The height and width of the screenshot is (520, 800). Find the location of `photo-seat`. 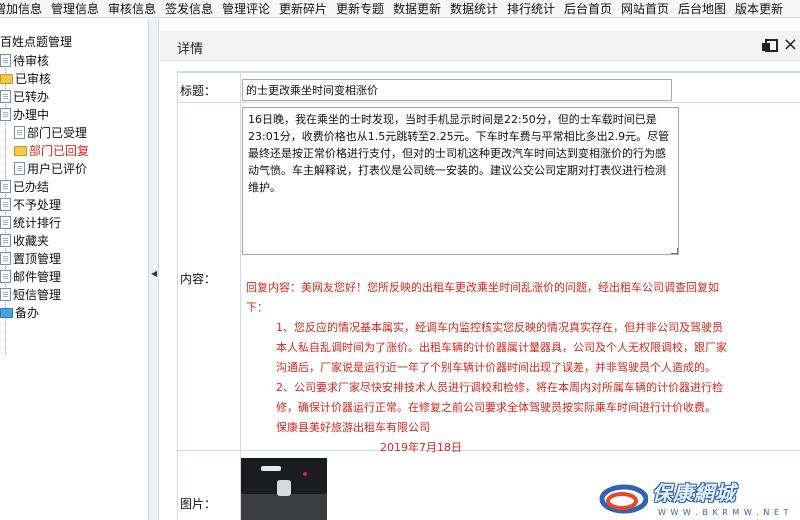

photo-seat is located at coordinates (284, 488).